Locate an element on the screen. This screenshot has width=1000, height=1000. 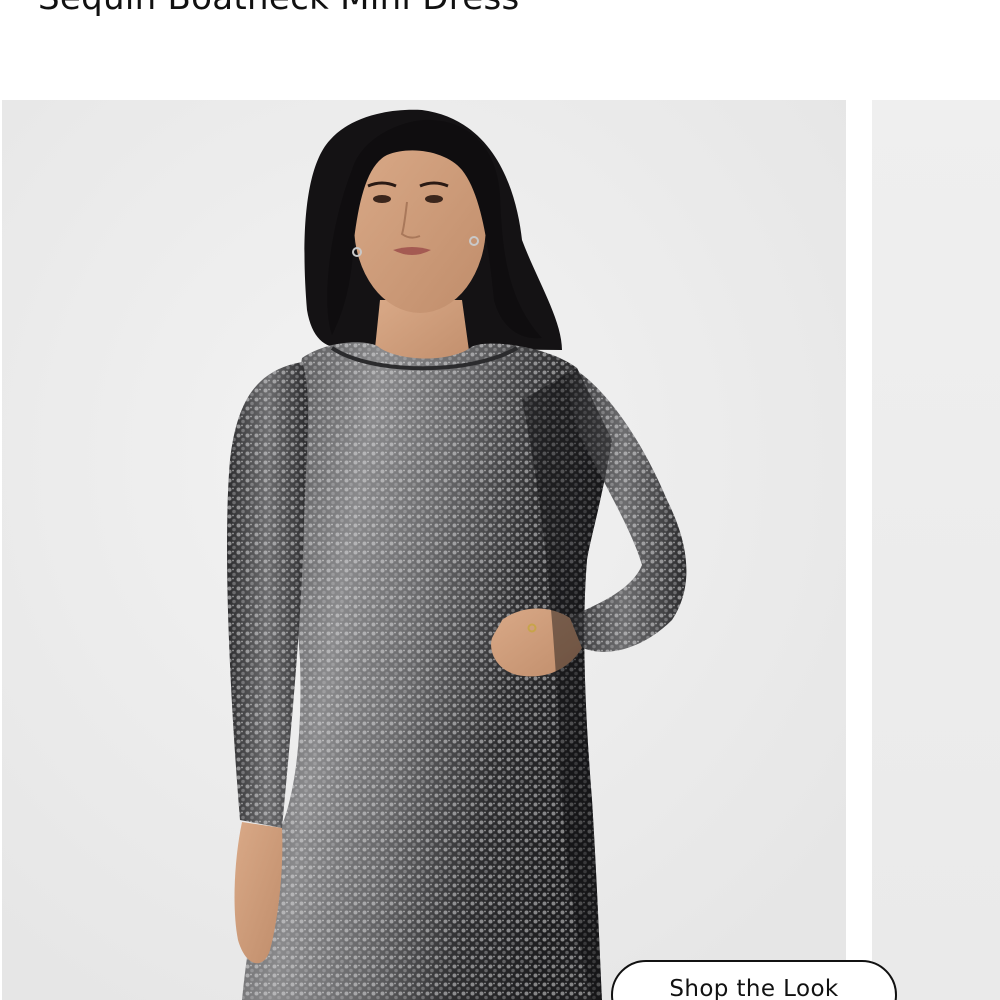
product-next-image is located at coordinates (936, 550).